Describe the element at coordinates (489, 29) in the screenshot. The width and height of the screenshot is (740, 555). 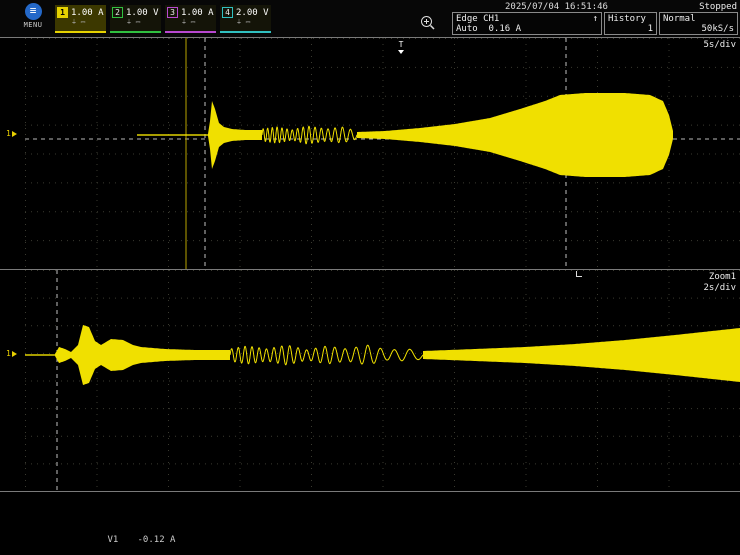
I see `trigger-mode-level: Auto 0.16 A` at that location.